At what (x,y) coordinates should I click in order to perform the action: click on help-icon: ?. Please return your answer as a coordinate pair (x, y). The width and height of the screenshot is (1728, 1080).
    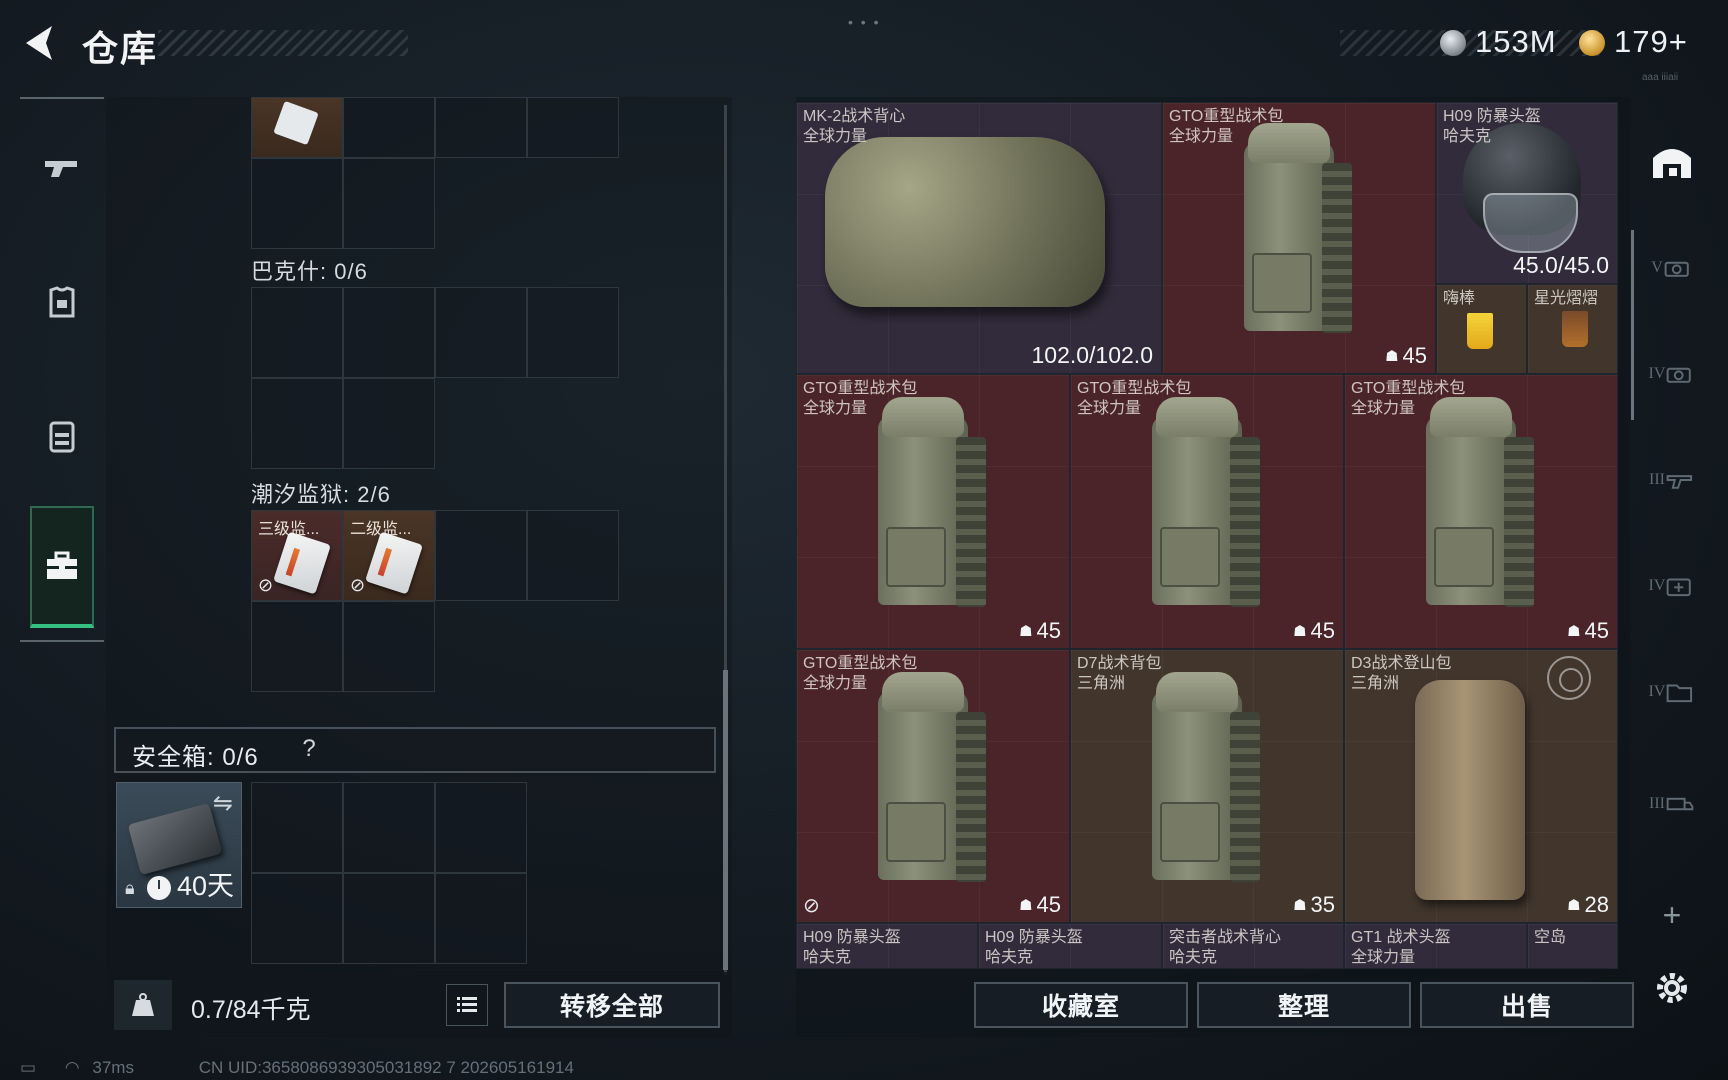
    Looking at the image, I should click on (309, 750).